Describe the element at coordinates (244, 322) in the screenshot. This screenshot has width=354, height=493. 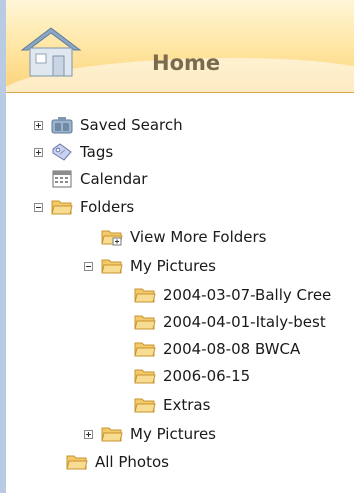
I see `tree-item-label: 2004-04-01-Italy-best` at that location.